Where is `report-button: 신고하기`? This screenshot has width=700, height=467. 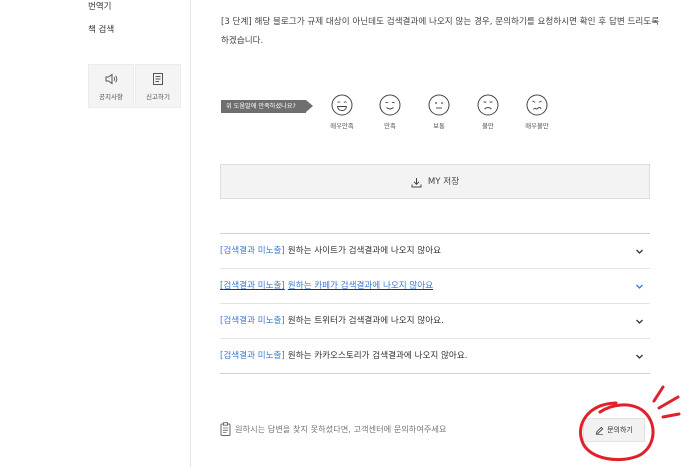
report-button: 신고하기 is located at coordinates (158, 86).